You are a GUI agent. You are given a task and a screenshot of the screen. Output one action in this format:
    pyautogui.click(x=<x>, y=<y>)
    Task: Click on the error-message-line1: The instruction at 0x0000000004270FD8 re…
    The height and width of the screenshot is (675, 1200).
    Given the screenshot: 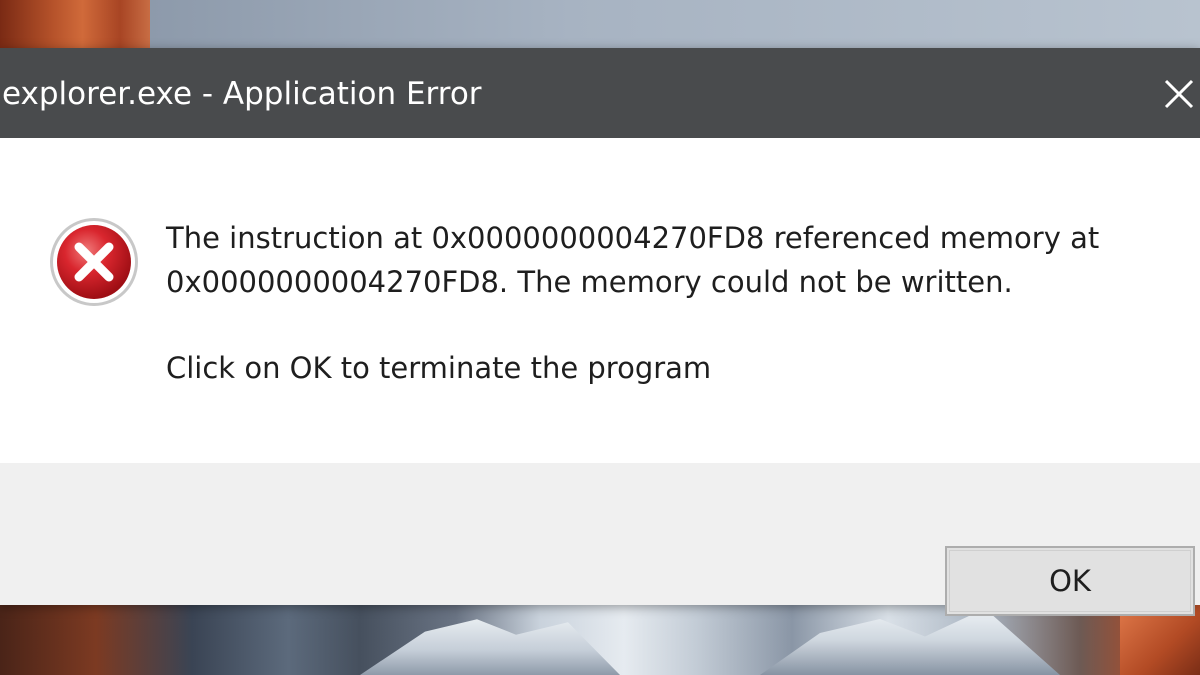 What is the action you would take?
    pyautogui.click(x=633, y=238)
    